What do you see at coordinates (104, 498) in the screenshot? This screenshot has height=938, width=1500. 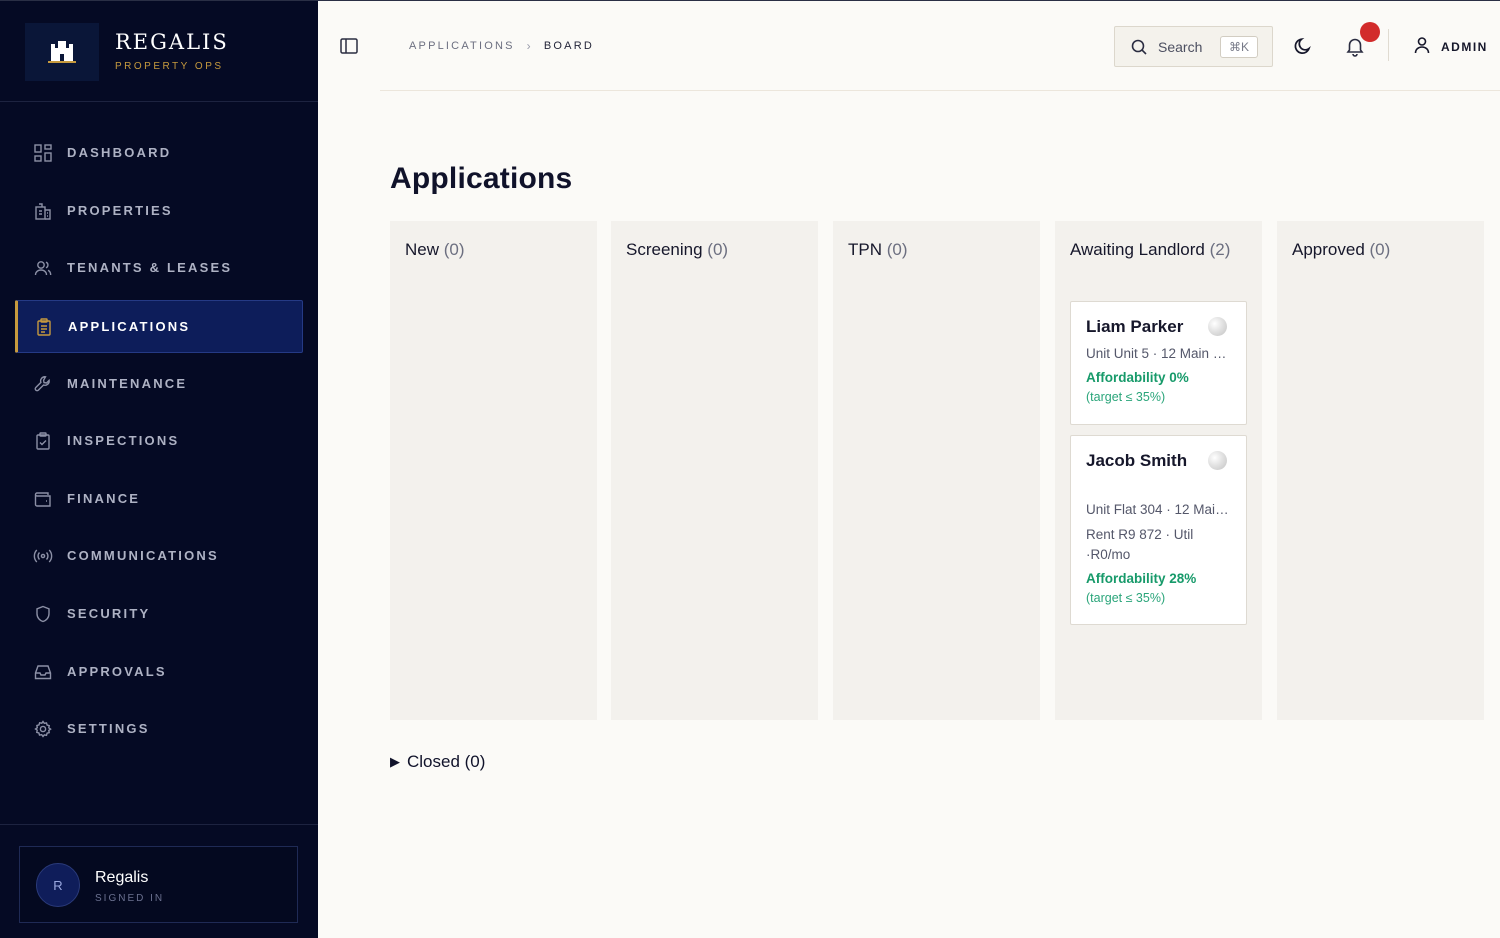 I see `sidebar-item-label: FINANCE` at bounding box center [104, 498].